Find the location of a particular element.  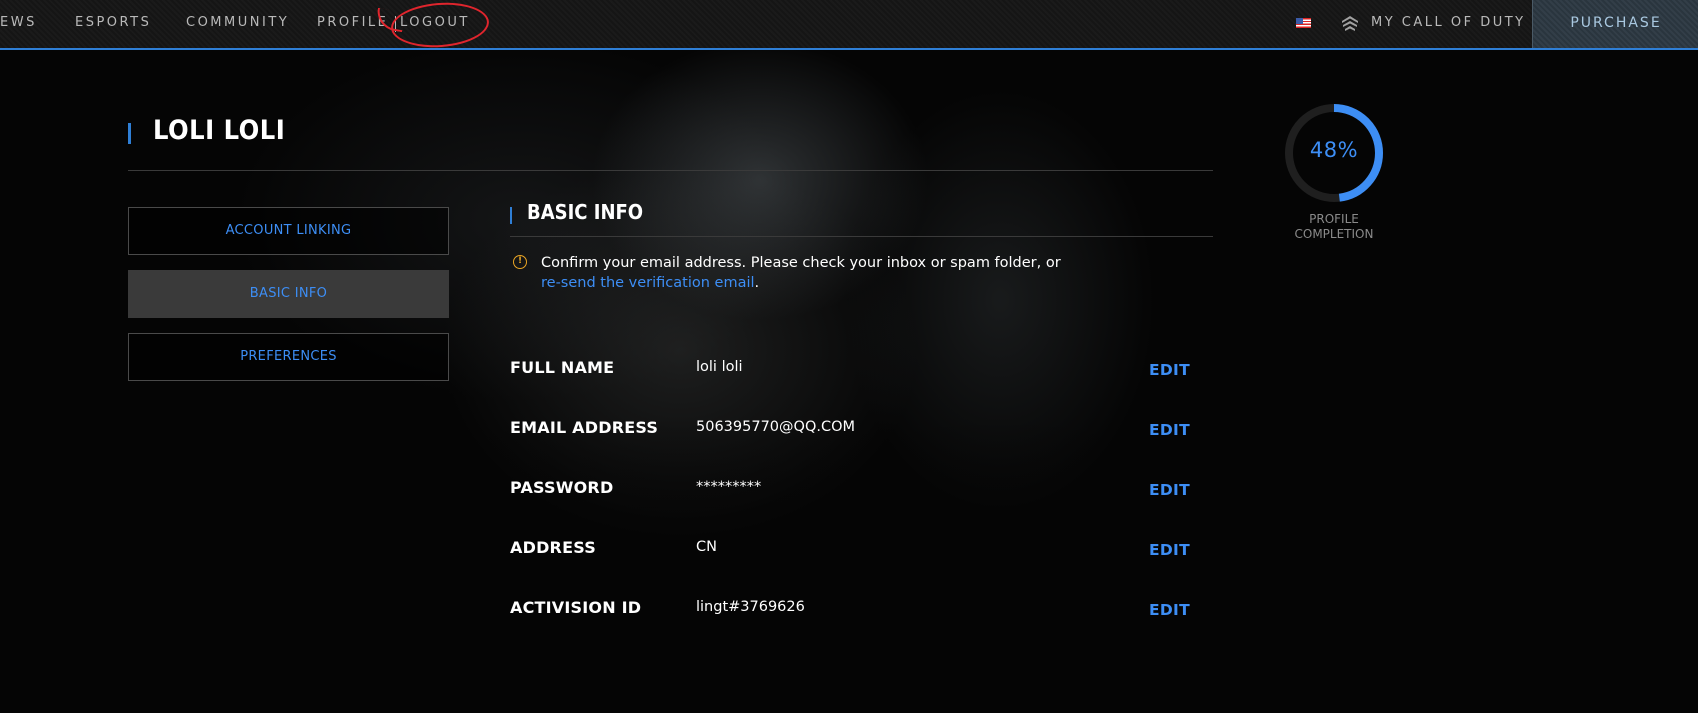

section-divider is located at coordinates (861, 236).